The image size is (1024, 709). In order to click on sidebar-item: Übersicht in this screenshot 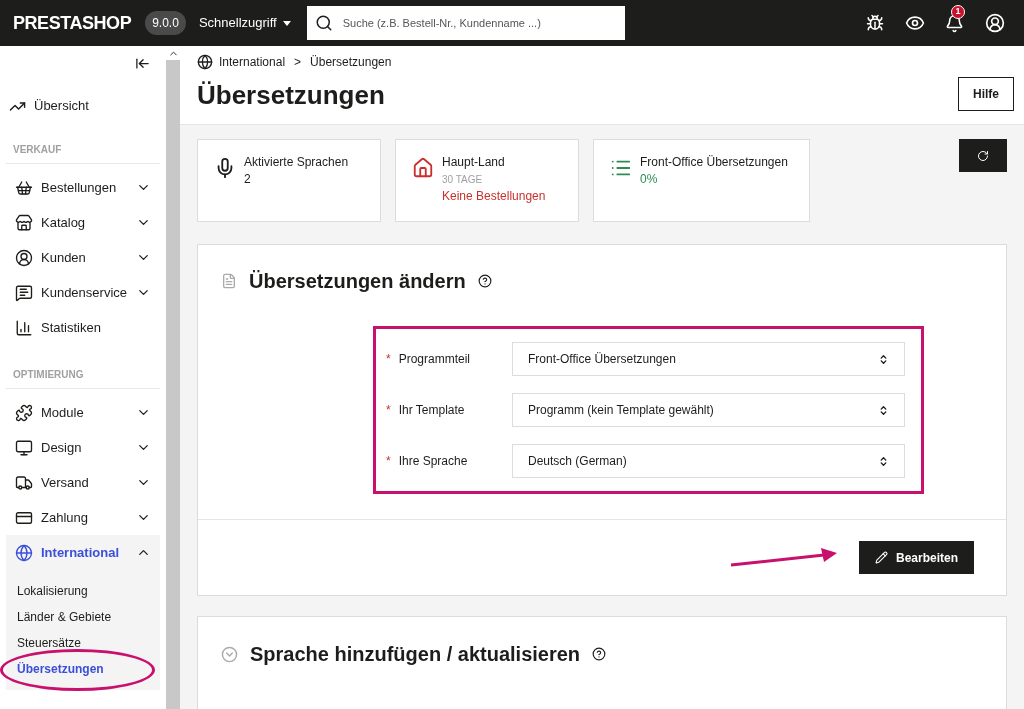, I will do `click(83, 106)`.